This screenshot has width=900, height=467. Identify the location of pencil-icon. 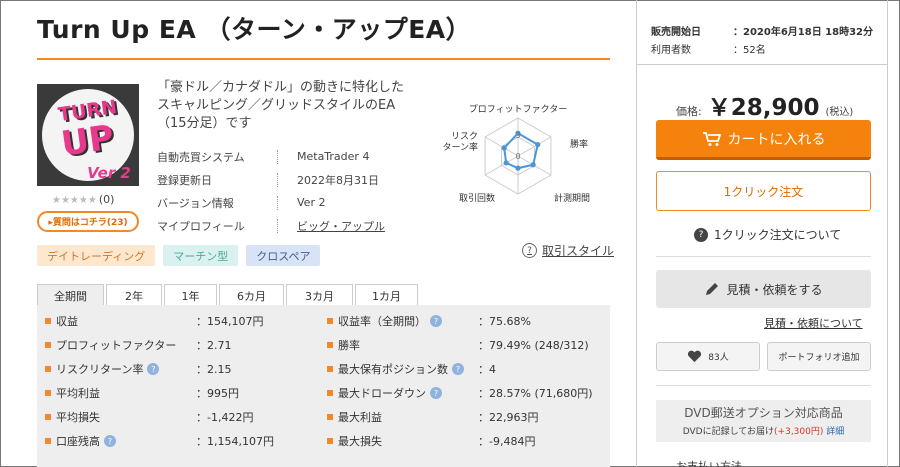
(712, 289).